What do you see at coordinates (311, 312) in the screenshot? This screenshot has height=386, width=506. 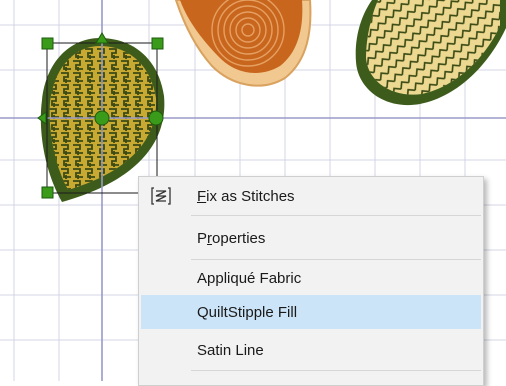 I see `menu-item-quiltstipple-fill: QuiltStipple Fill` at bounding box center [311, 312].